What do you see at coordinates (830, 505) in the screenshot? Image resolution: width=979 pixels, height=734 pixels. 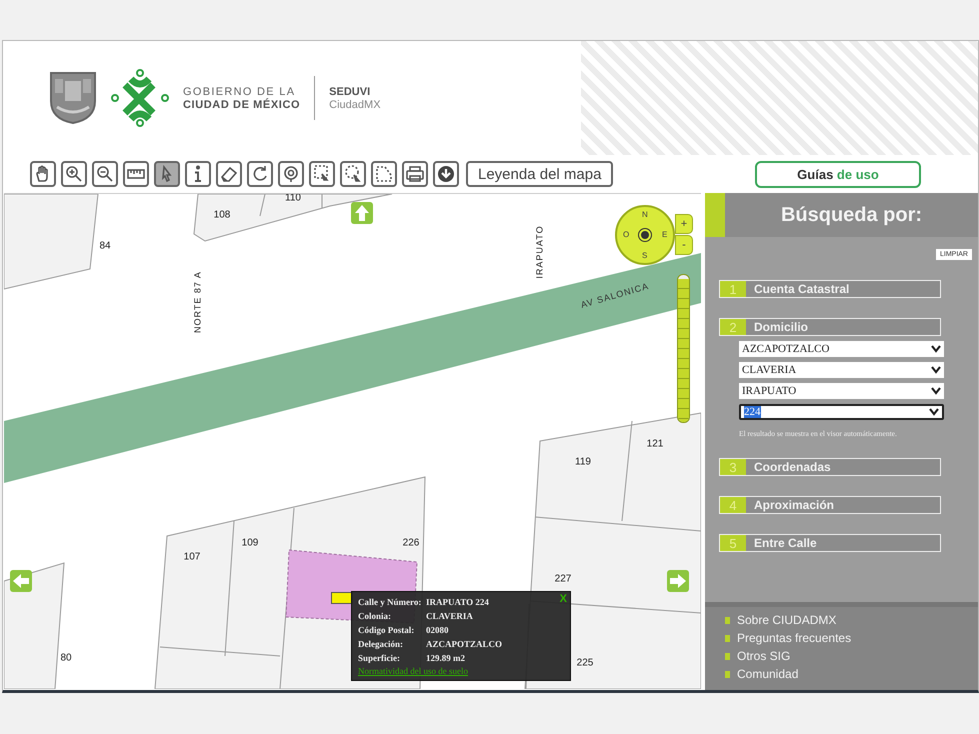 I see `search-section-button: 4 Aproximación` at bounding box center [830, 505].